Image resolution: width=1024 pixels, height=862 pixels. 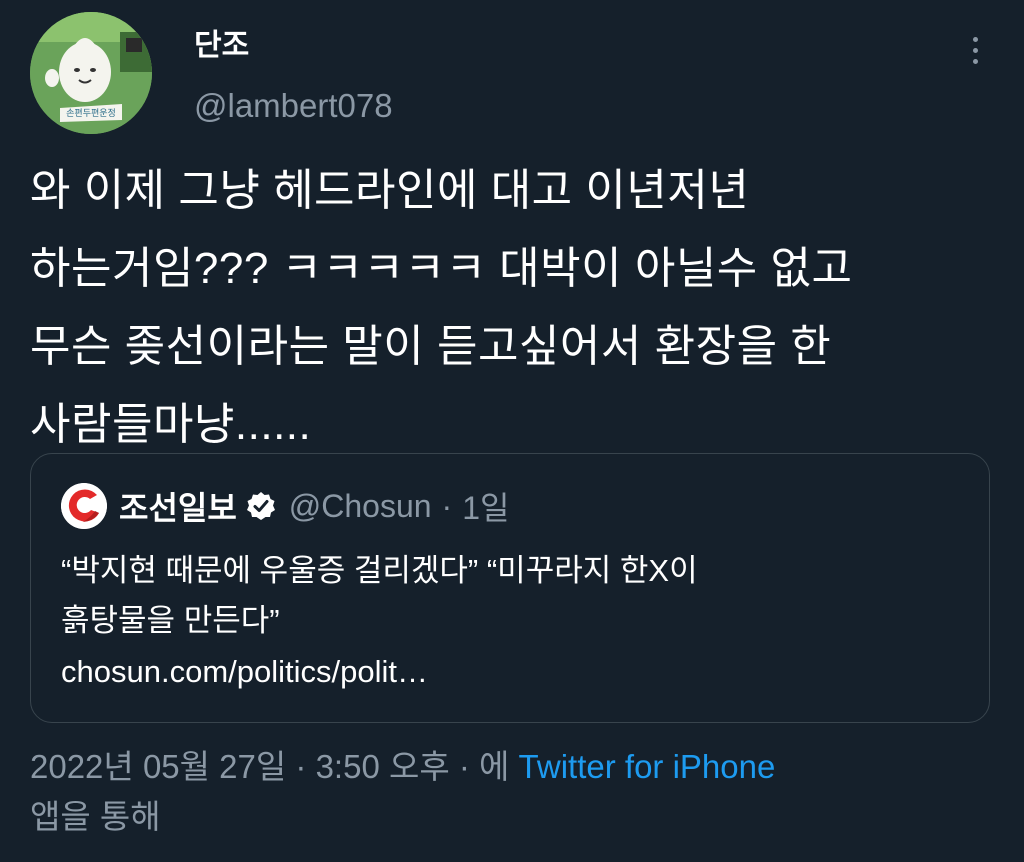 What do you see at coordinates (441, 268) in the screenshot?
I see `tweet-text-line: 하는거임??? ㅋㅋㅋㅋㅋ 대박이 아닐수 없고` at bounding box center [441, 268].